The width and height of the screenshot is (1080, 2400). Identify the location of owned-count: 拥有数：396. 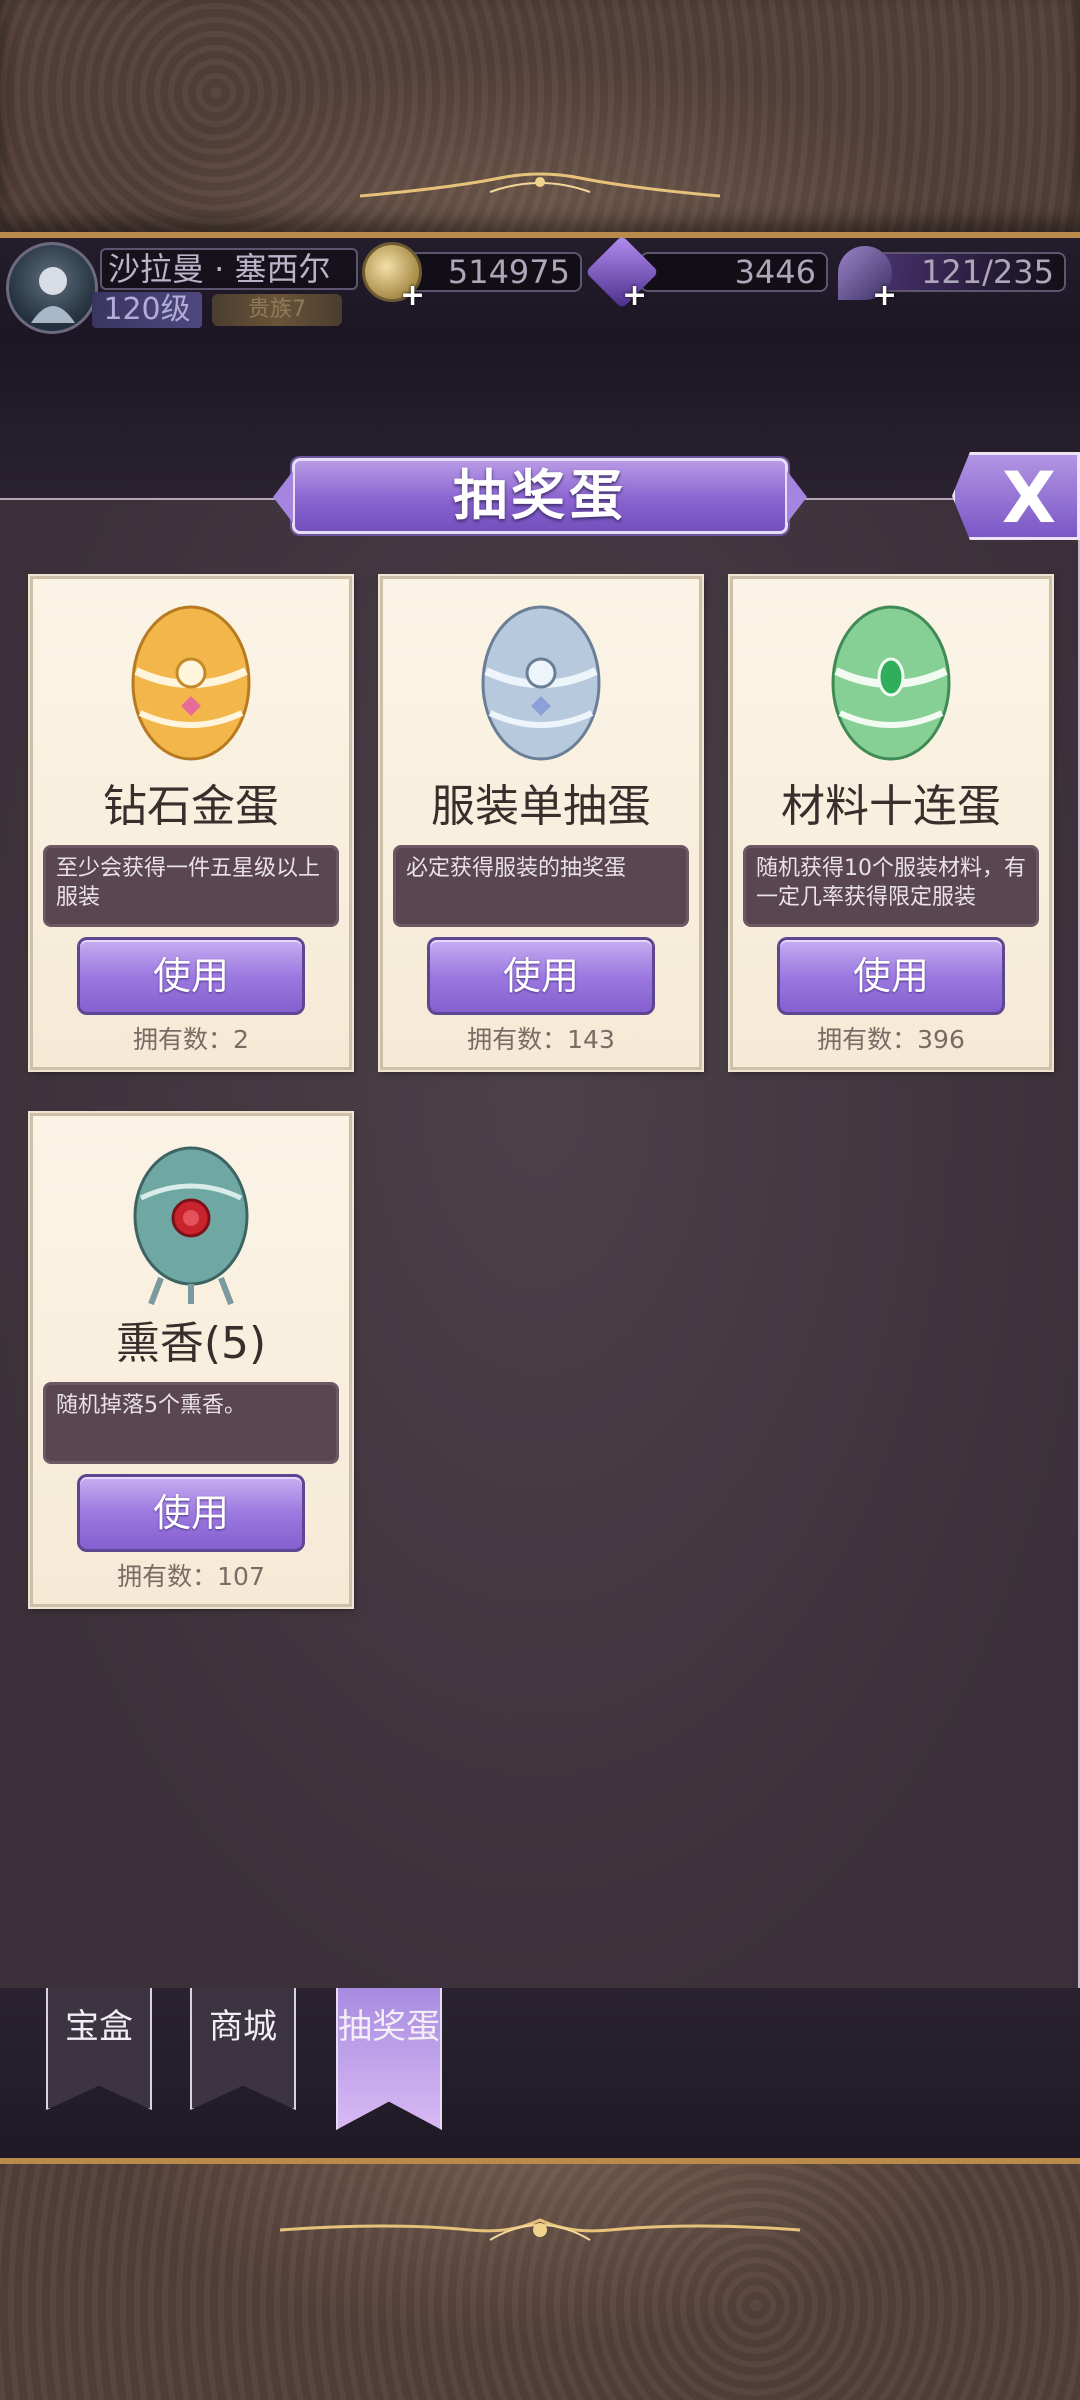
(891, 1039).